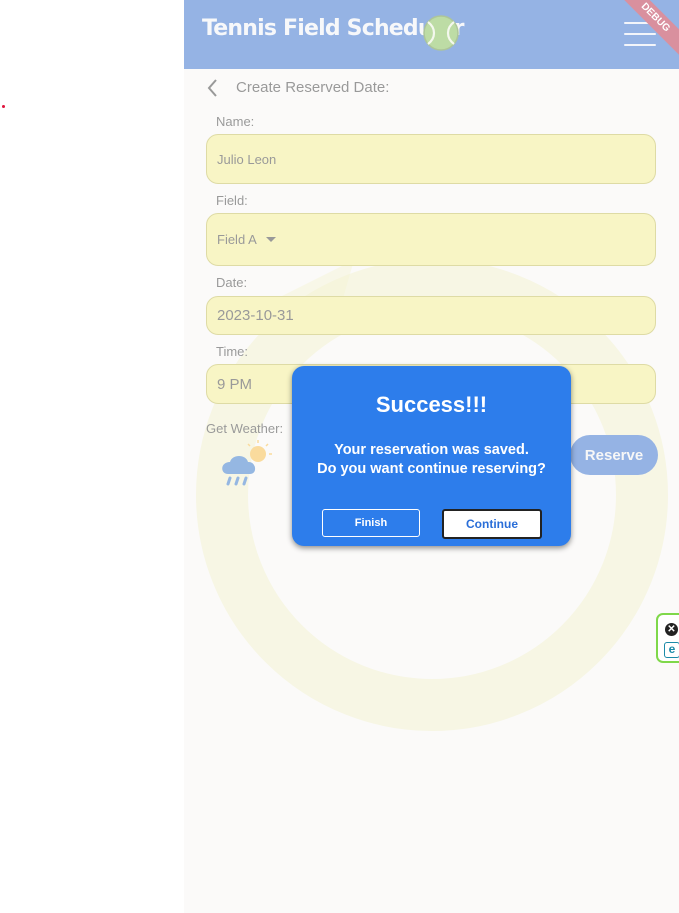 The image size is (679, 913). What do you see at coordinates (431, 450) in the screenshot?
I see `dialog-message-line-1: Your reservation was saved.` at bounding box center [431, 450].